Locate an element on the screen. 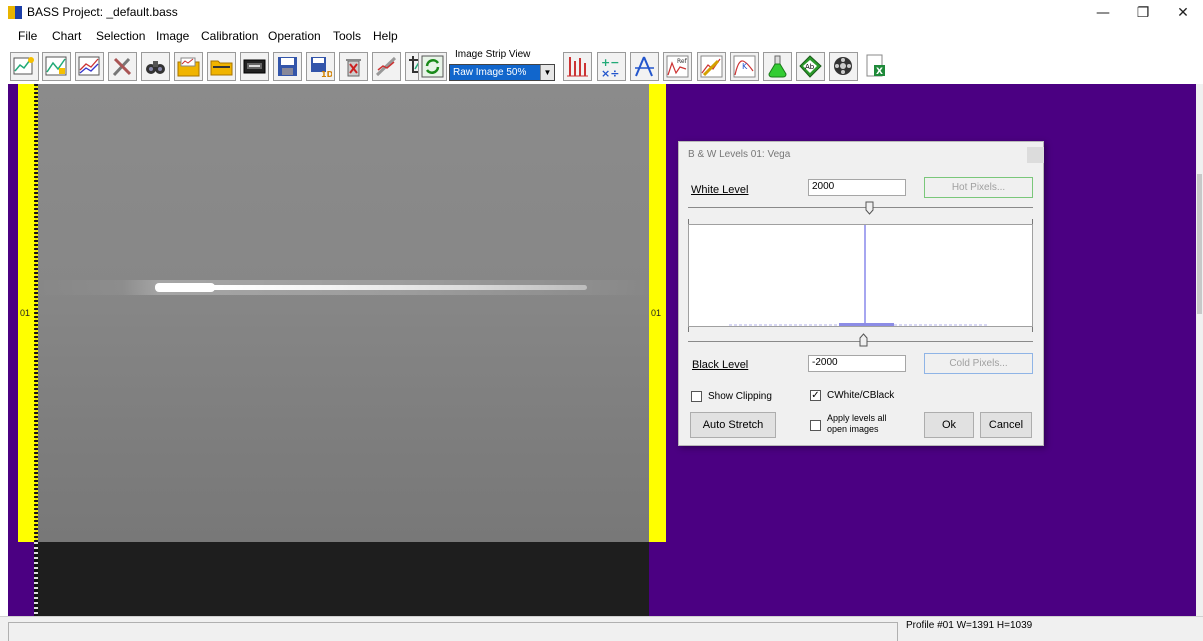 The height and width of the screenshot is (641, 1203). image-ruler is located at coordinates (36, 313).